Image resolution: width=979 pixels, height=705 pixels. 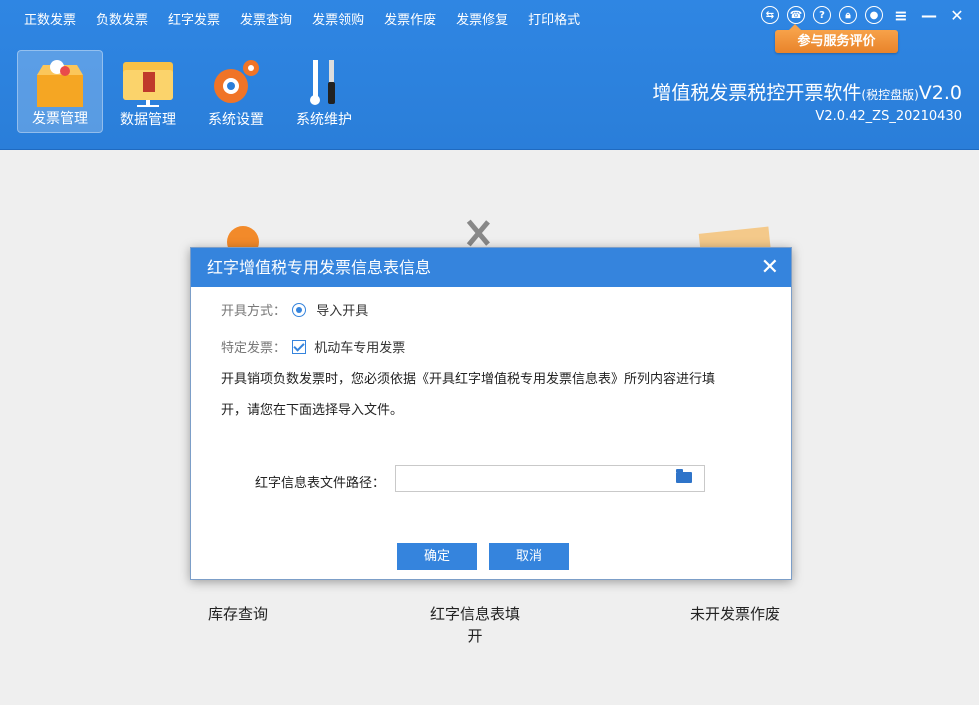 What do you see at coordinates (299, 310) in the screenshot?
I see `import-radio` at bounding box center [299, 310].